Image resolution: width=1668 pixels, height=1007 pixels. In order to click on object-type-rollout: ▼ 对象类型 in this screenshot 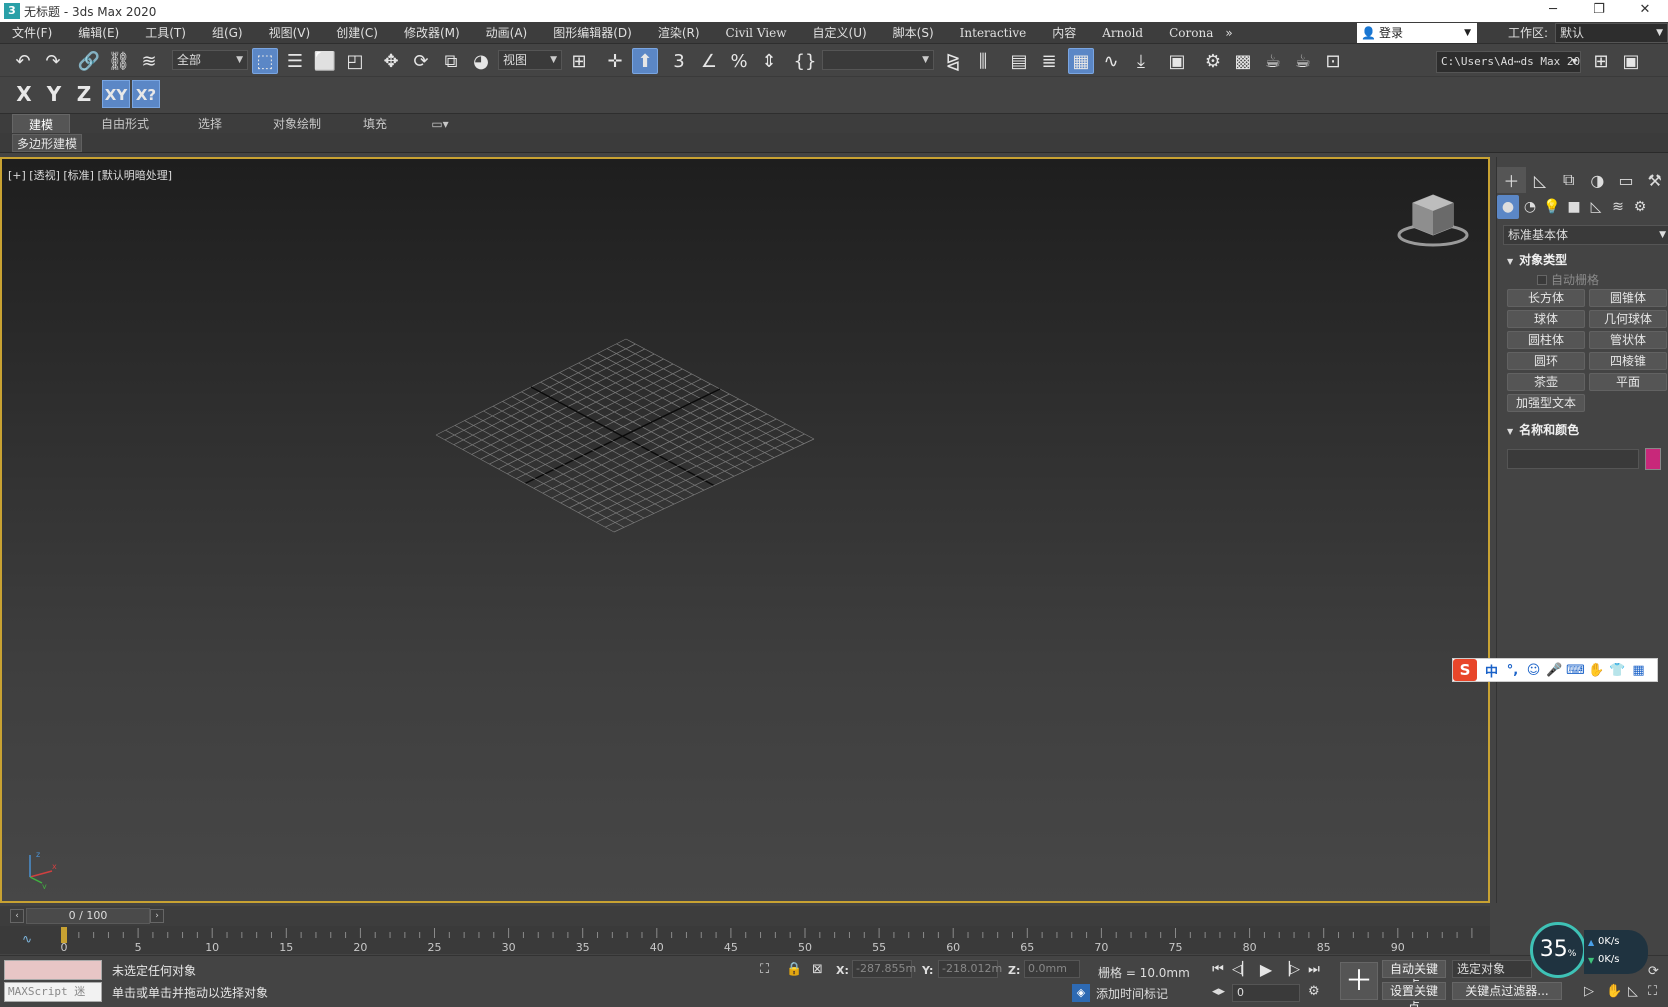, I will do `click(1583, 260)`.